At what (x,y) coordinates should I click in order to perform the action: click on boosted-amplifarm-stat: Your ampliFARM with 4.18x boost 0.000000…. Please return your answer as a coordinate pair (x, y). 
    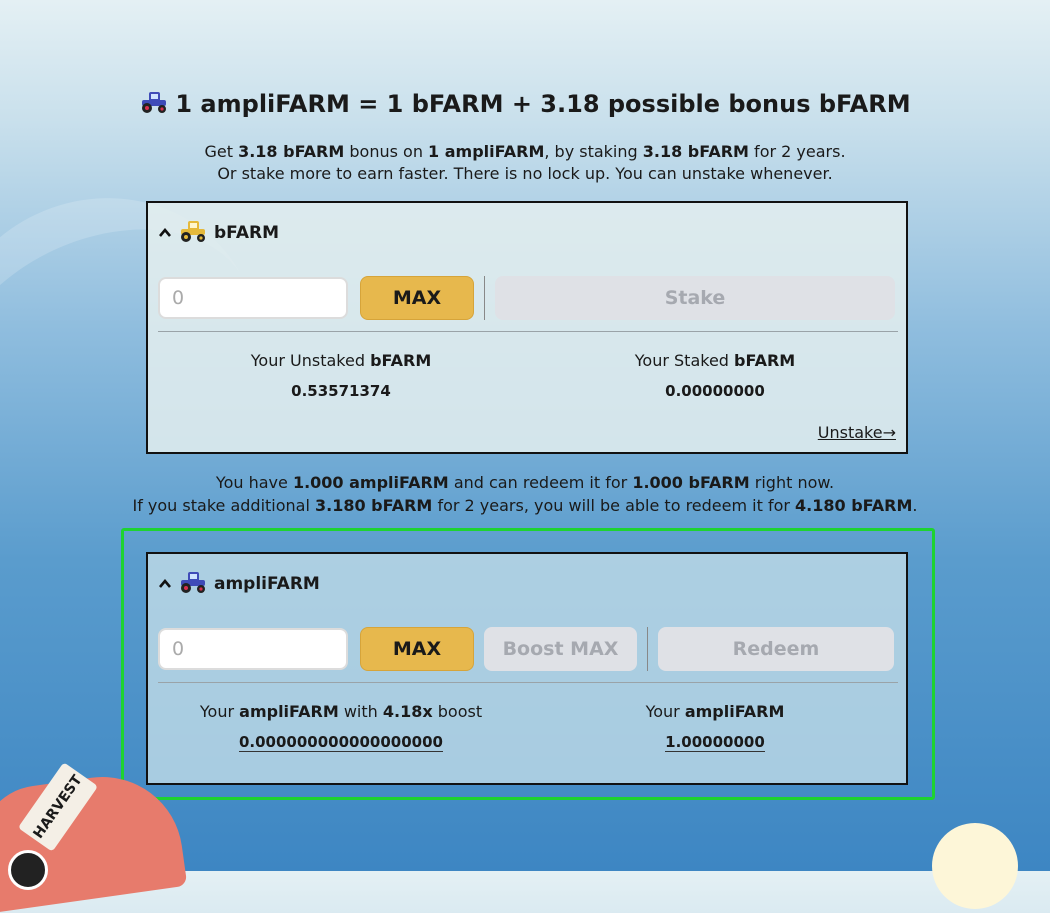
    Looking at the image, I should click on (341, 727).